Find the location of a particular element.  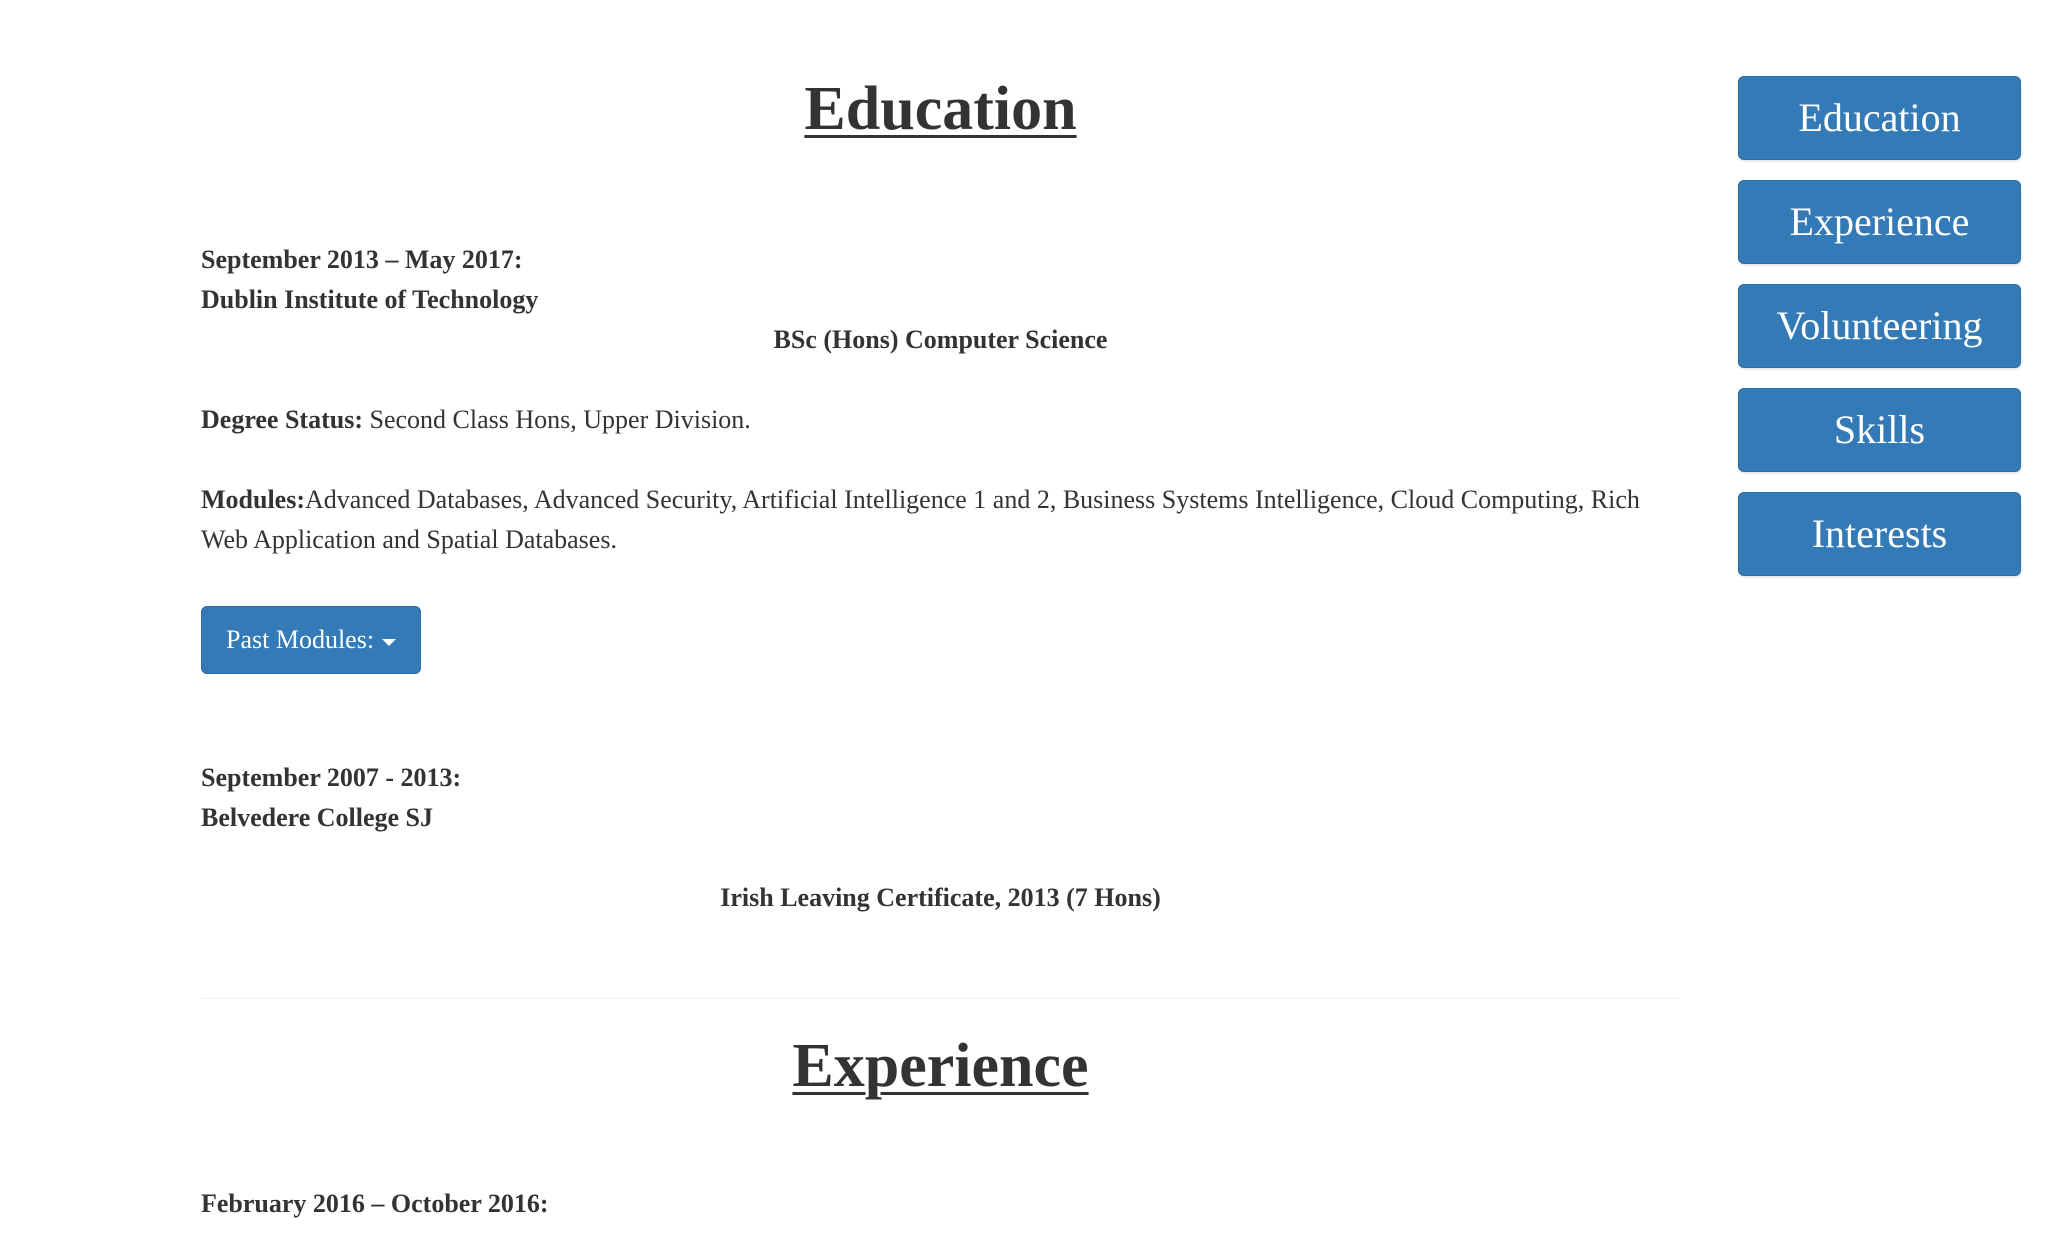

experience-entry: February 2016 – October 2016: is located at coordinates (940, 1204).